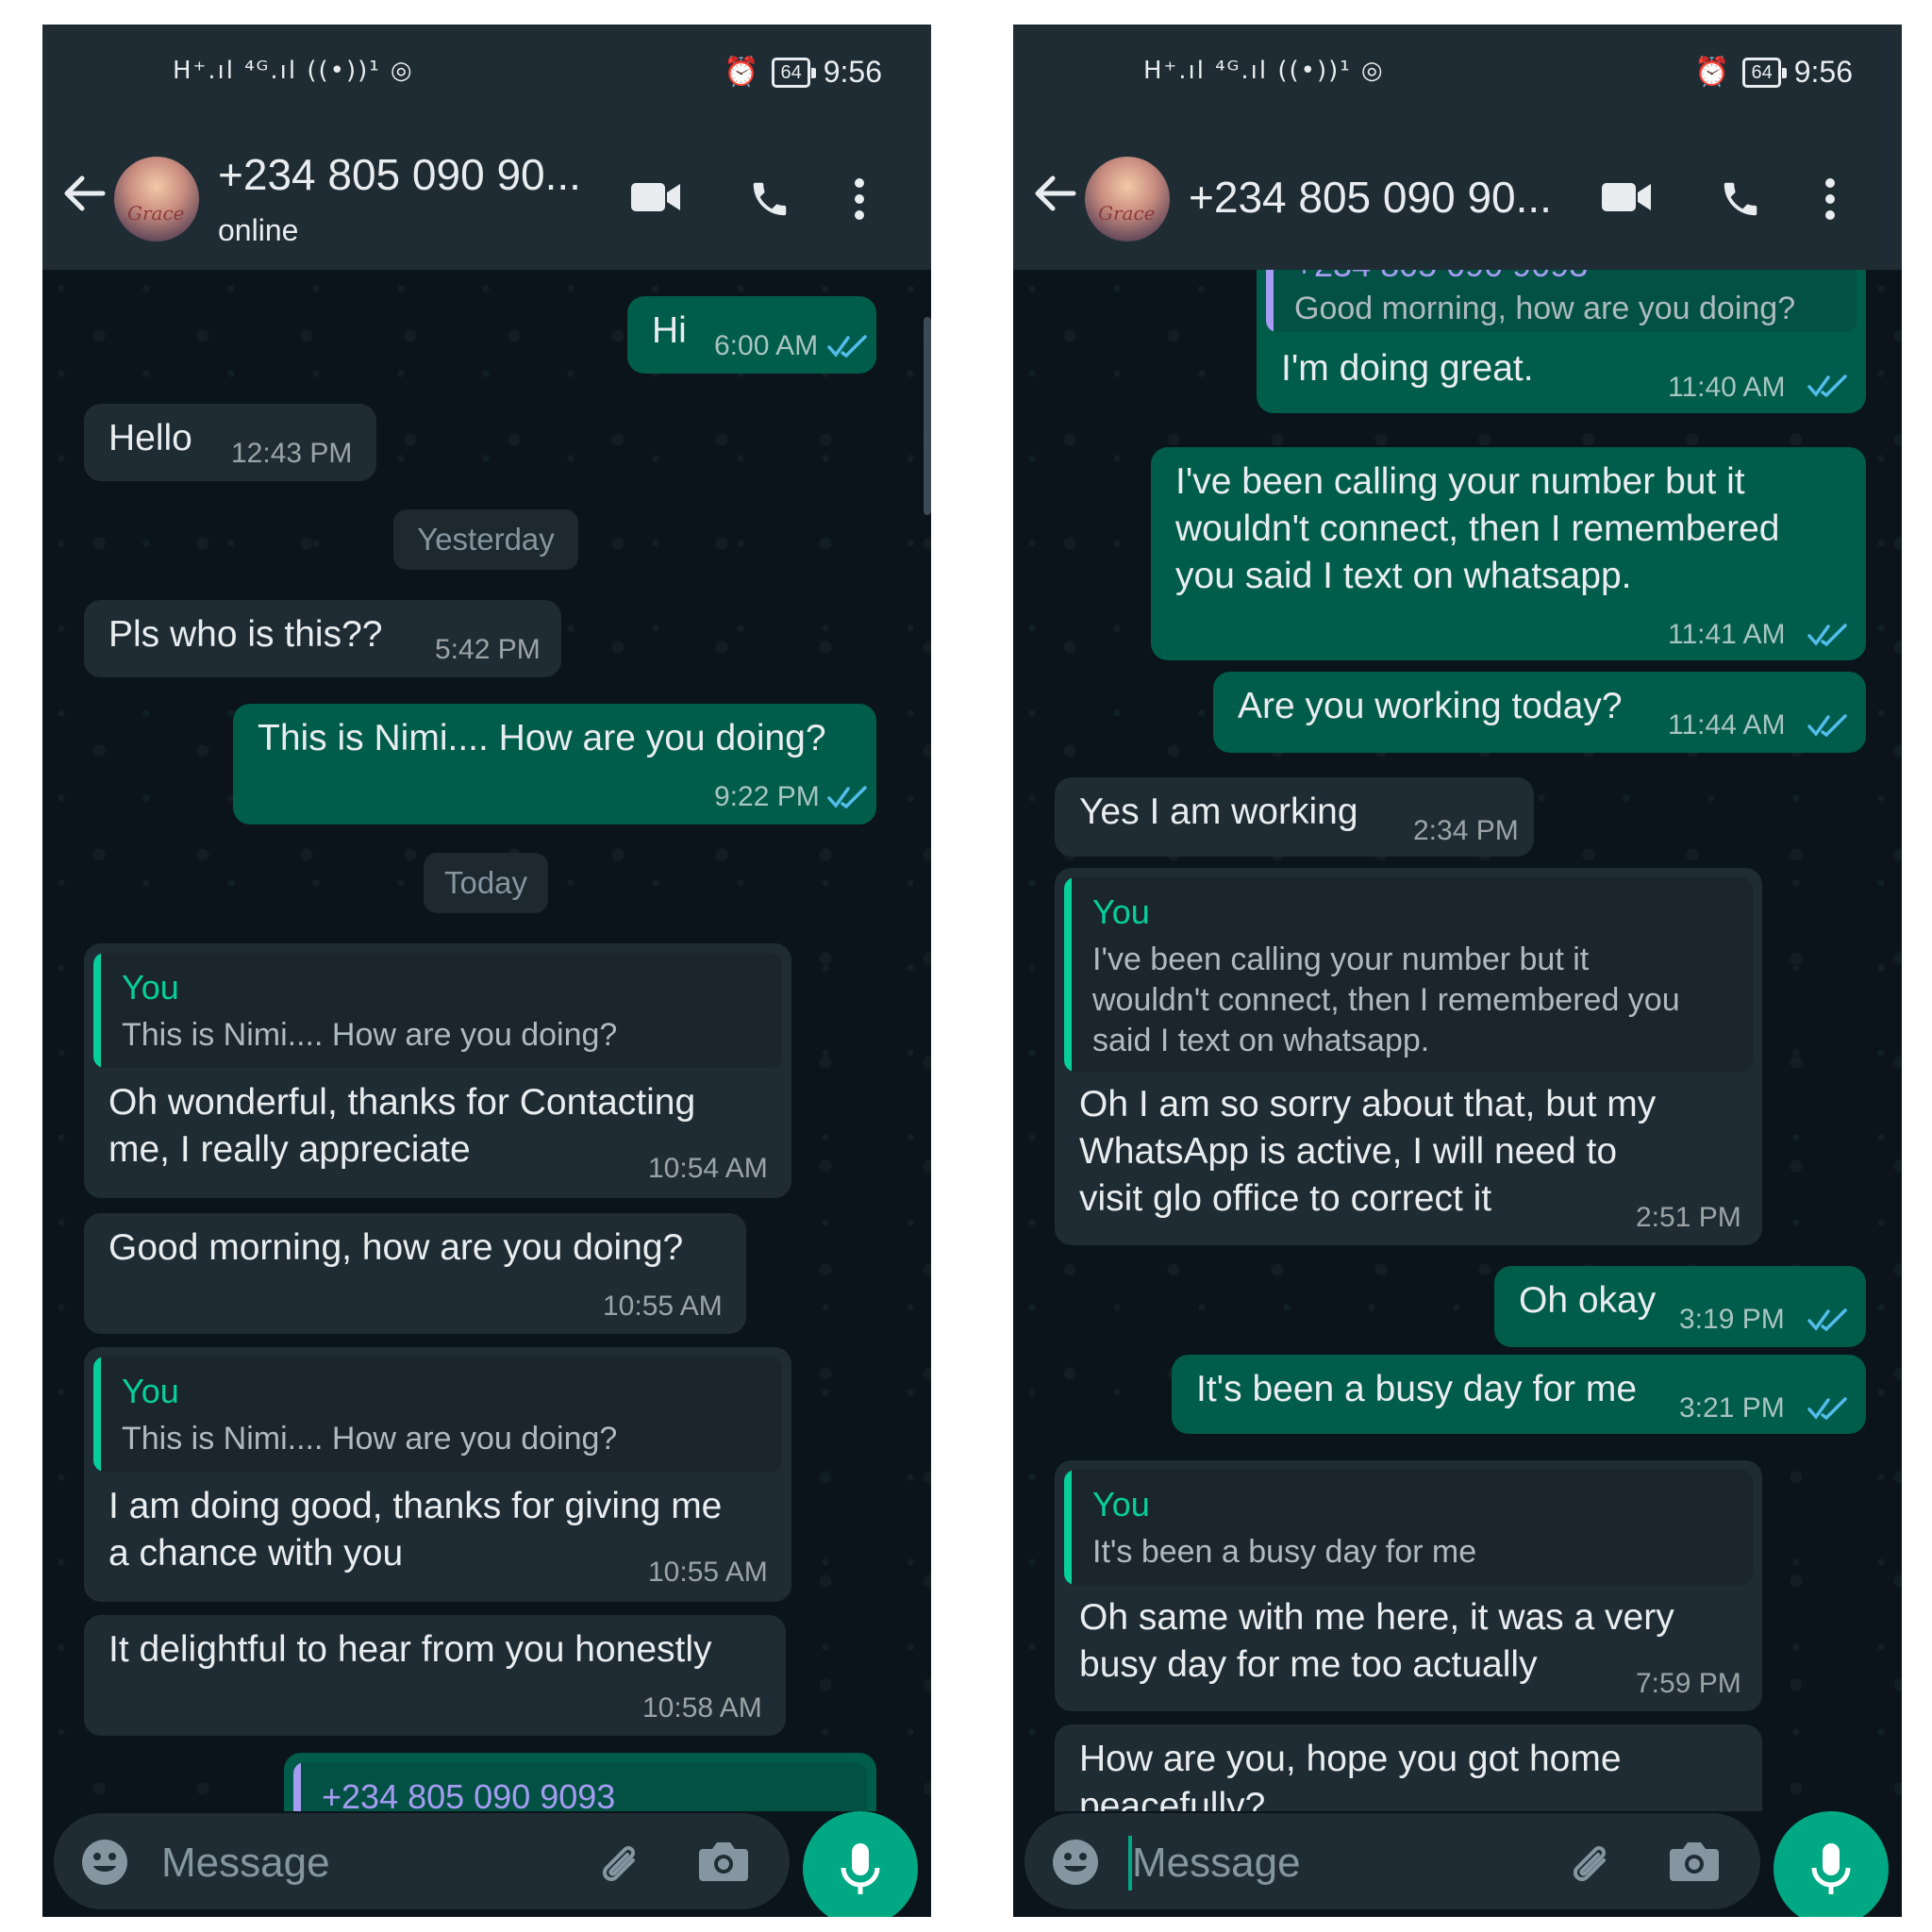 The height and width of the screenshot is (1932, 1932). Describe the element at coordinates (542, 738) in the screenshot. I see `message-text: This is Nimi.... How are you doing?` at that location.